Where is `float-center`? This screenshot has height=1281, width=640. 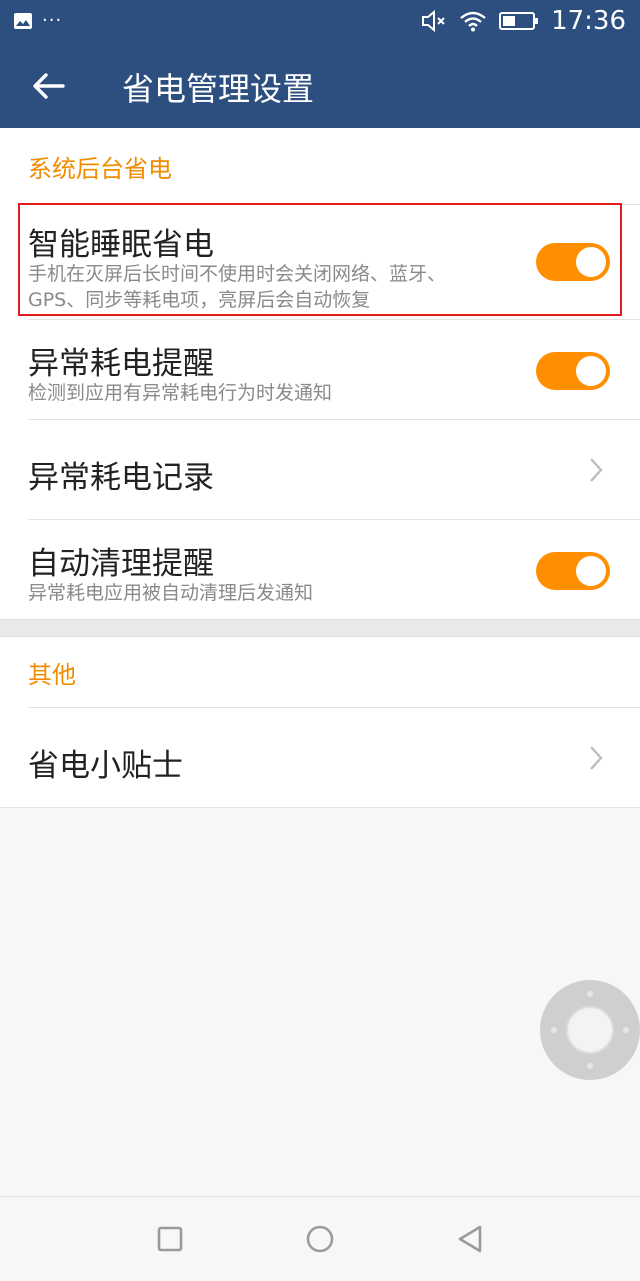
float-center is located at coordinates (590, 1030).